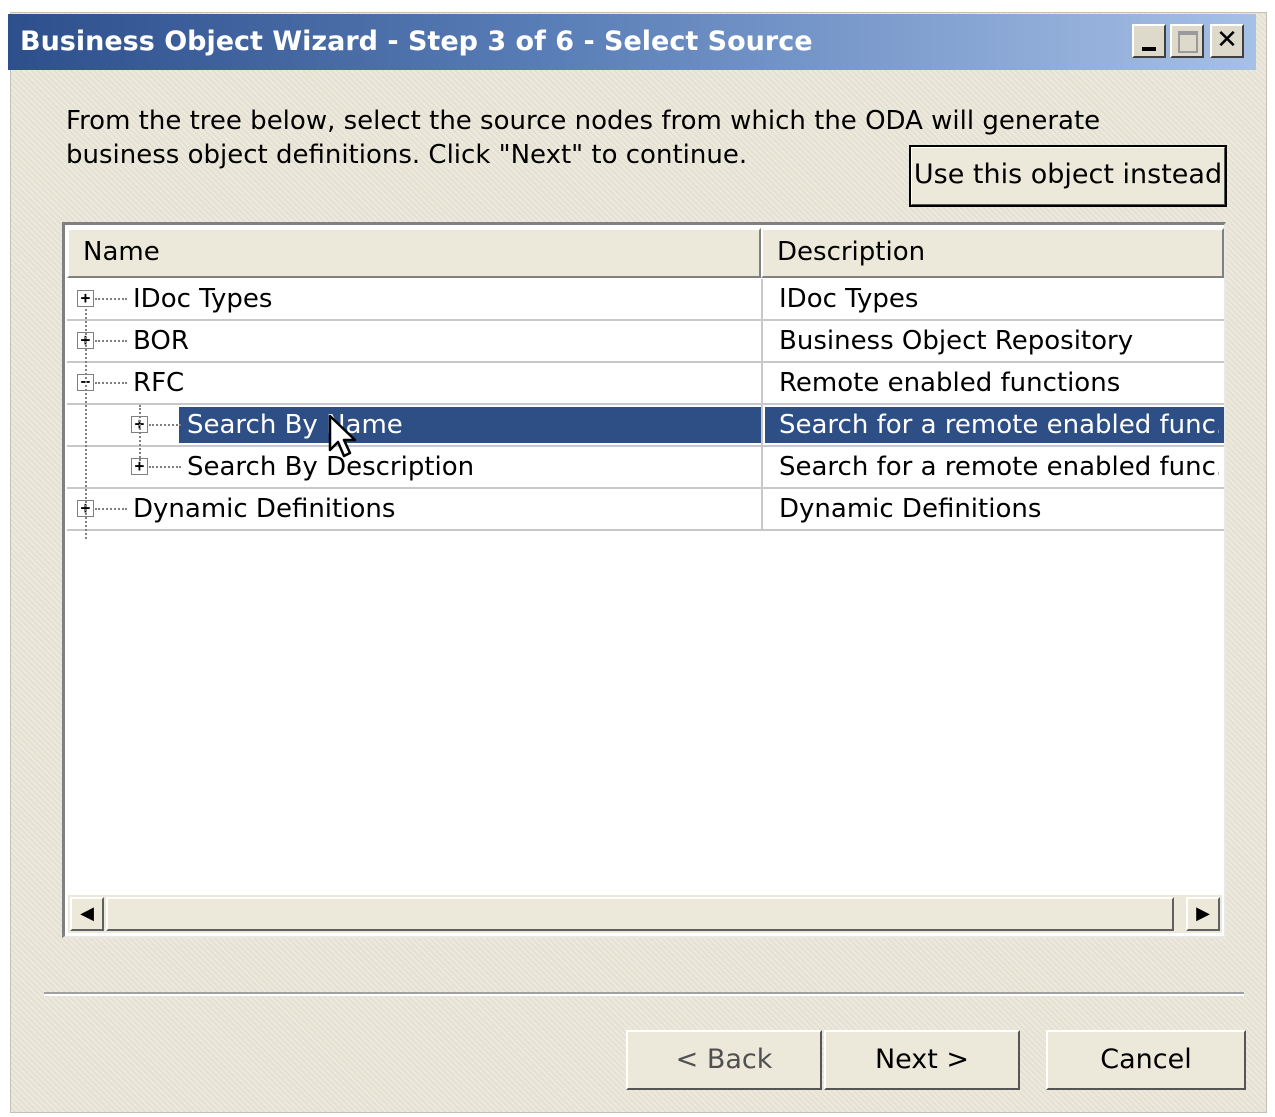  Describe the element at coordinates (159, 383) in the screenshot. I see `tree-row-name: RFC` at that location.